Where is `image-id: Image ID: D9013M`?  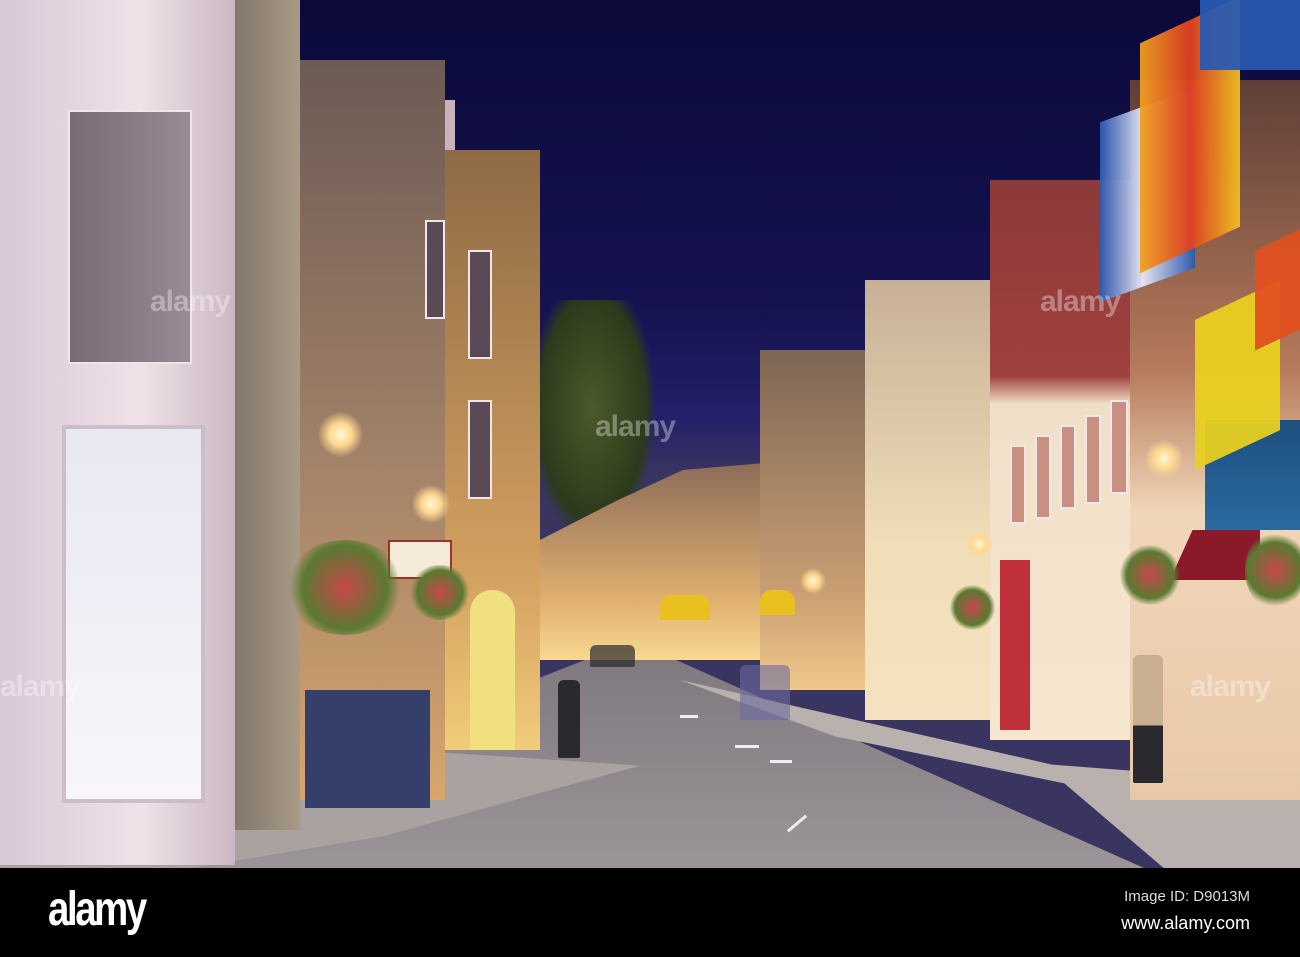
image-id: Image ID: D9013M is located at coordinates (1187, 896).